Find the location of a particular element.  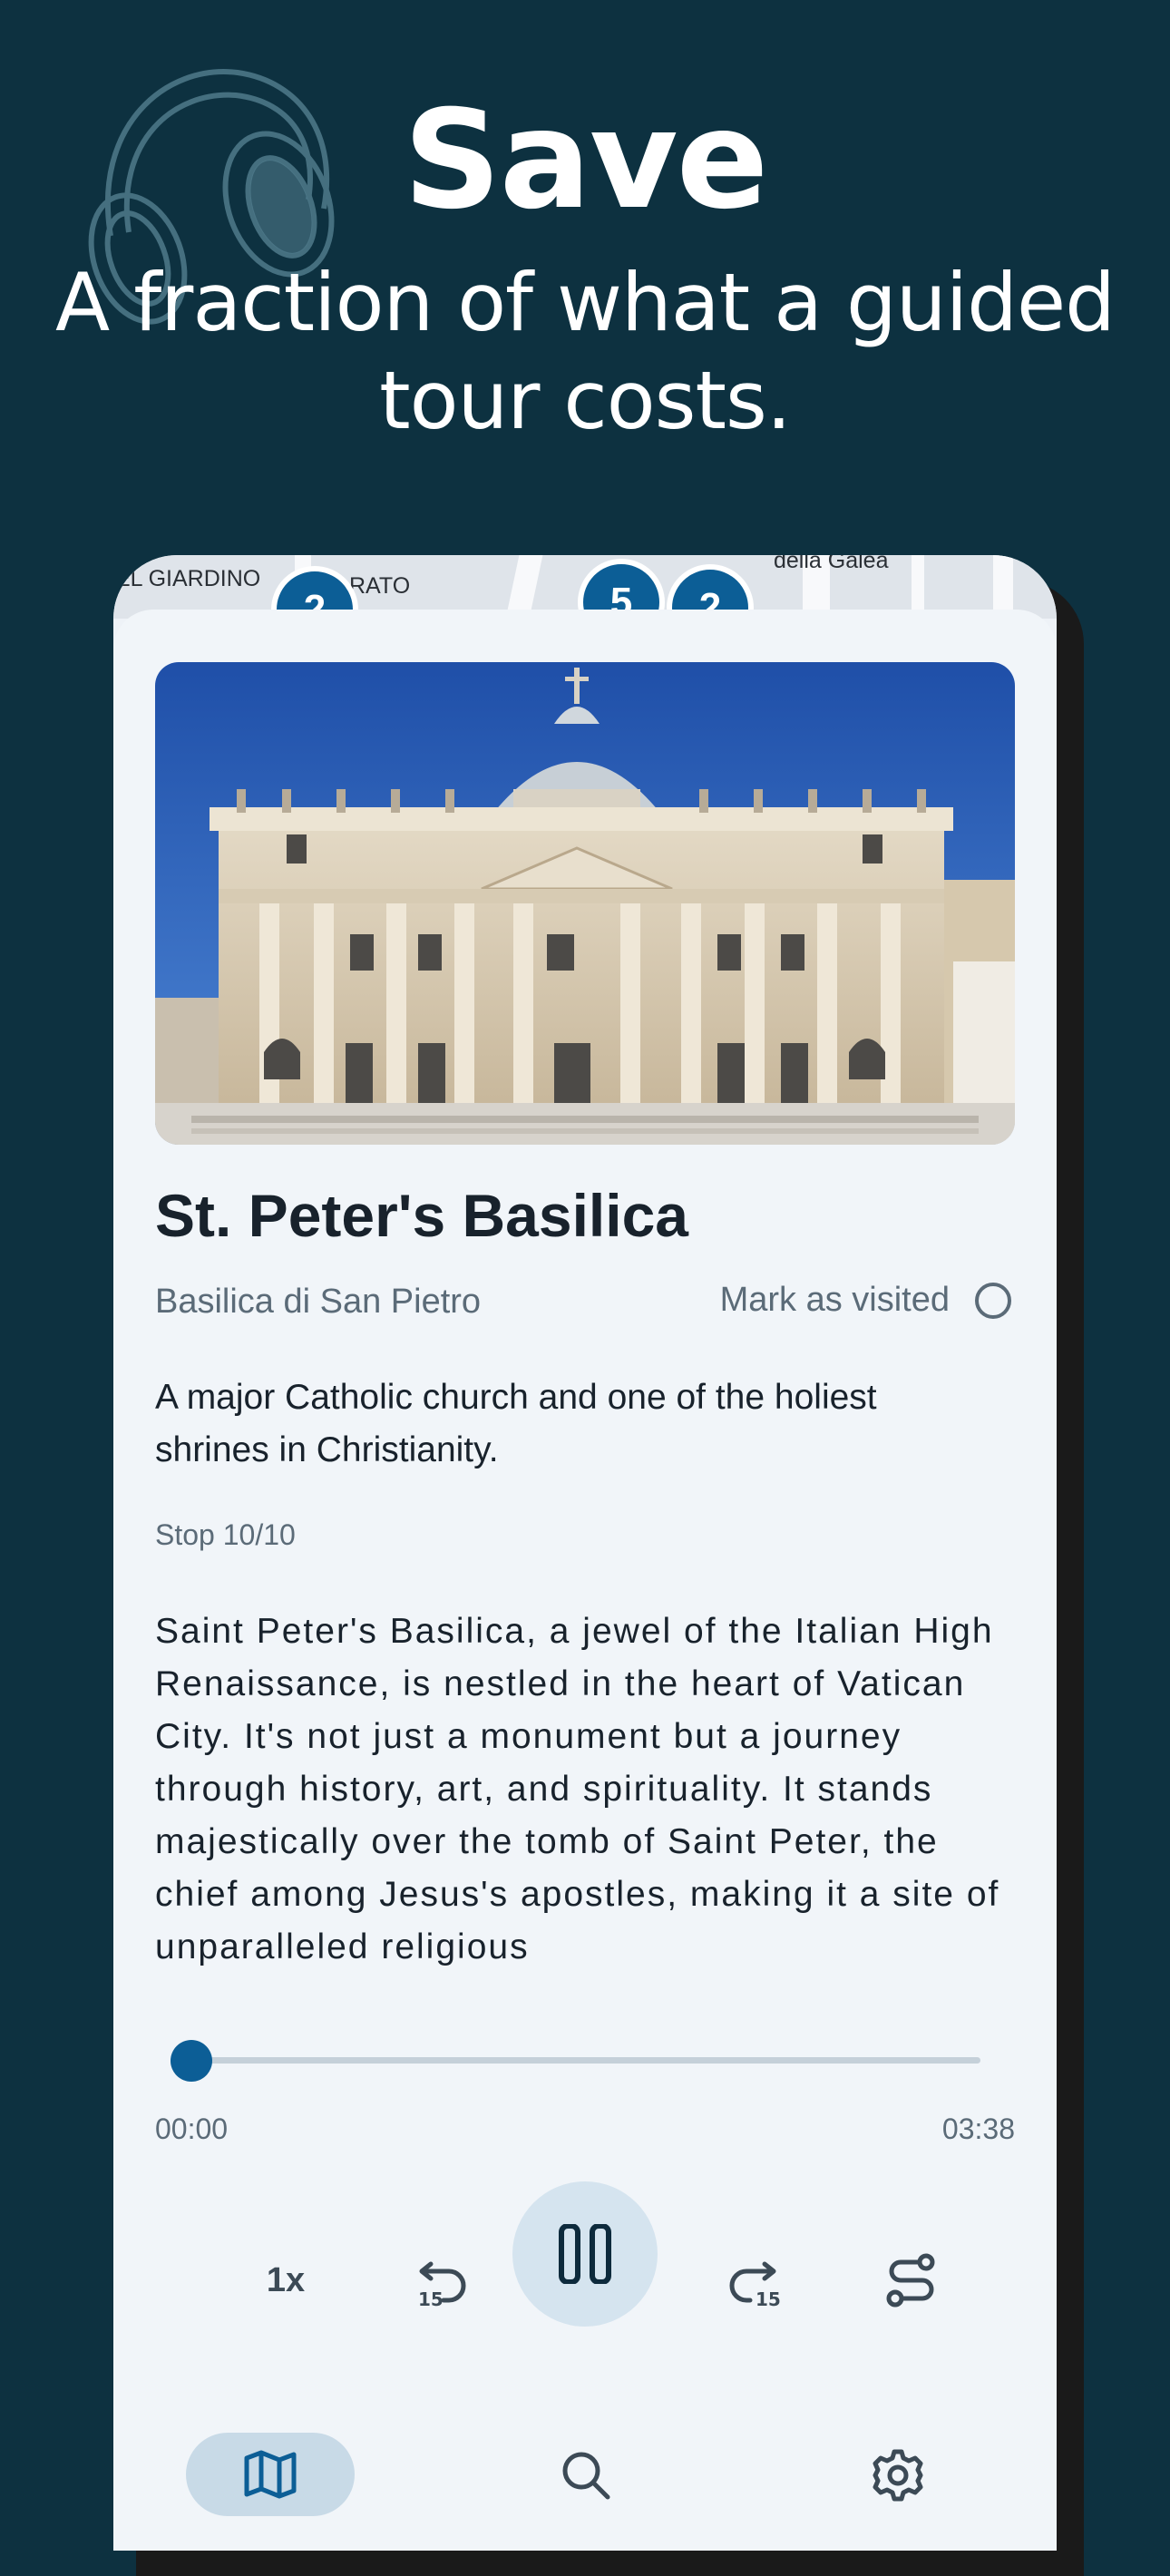

nav-search-tab is located at coordinates (586, 2475).